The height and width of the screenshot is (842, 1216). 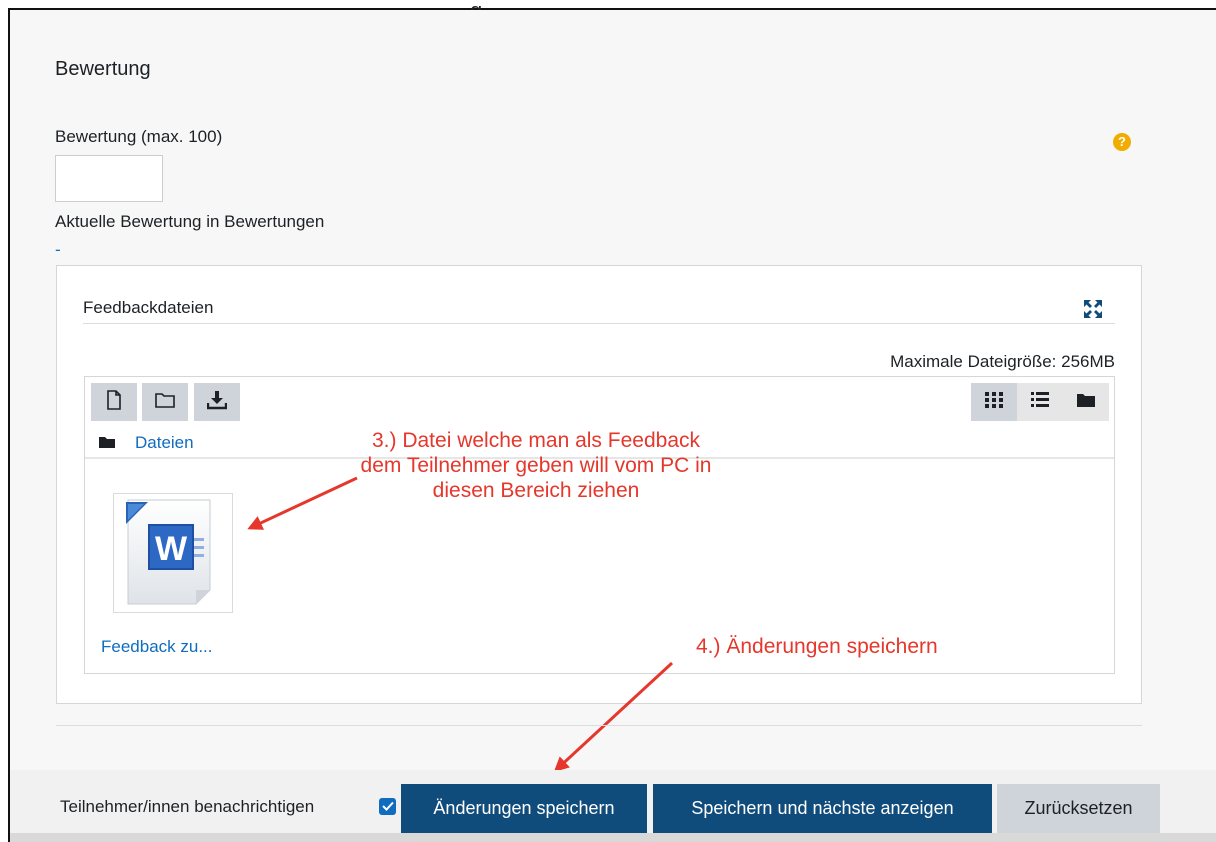 I want to click on download-icon, so click(x=217, y=402).